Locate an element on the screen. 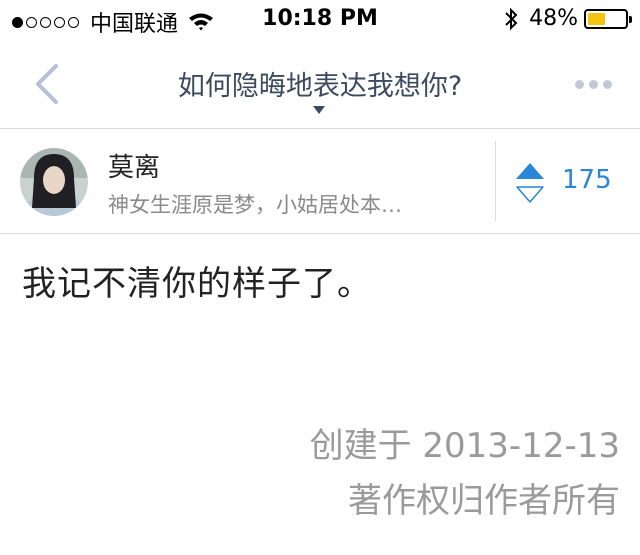 The image size is (640, 555). author-name: 莫离 is located at coordinates (134, 165).